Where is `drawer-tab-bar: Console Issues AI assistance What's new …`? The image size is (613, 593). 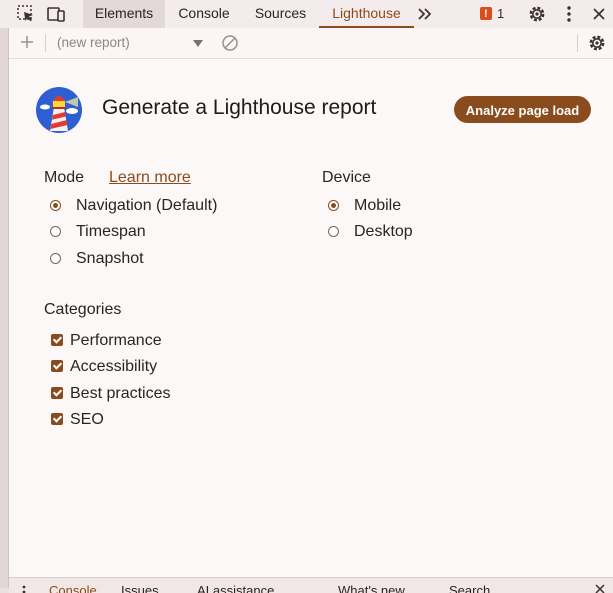 drawer-tab-bar: Console Issues AI assistance What's new … is located at coordinates (311, 585).